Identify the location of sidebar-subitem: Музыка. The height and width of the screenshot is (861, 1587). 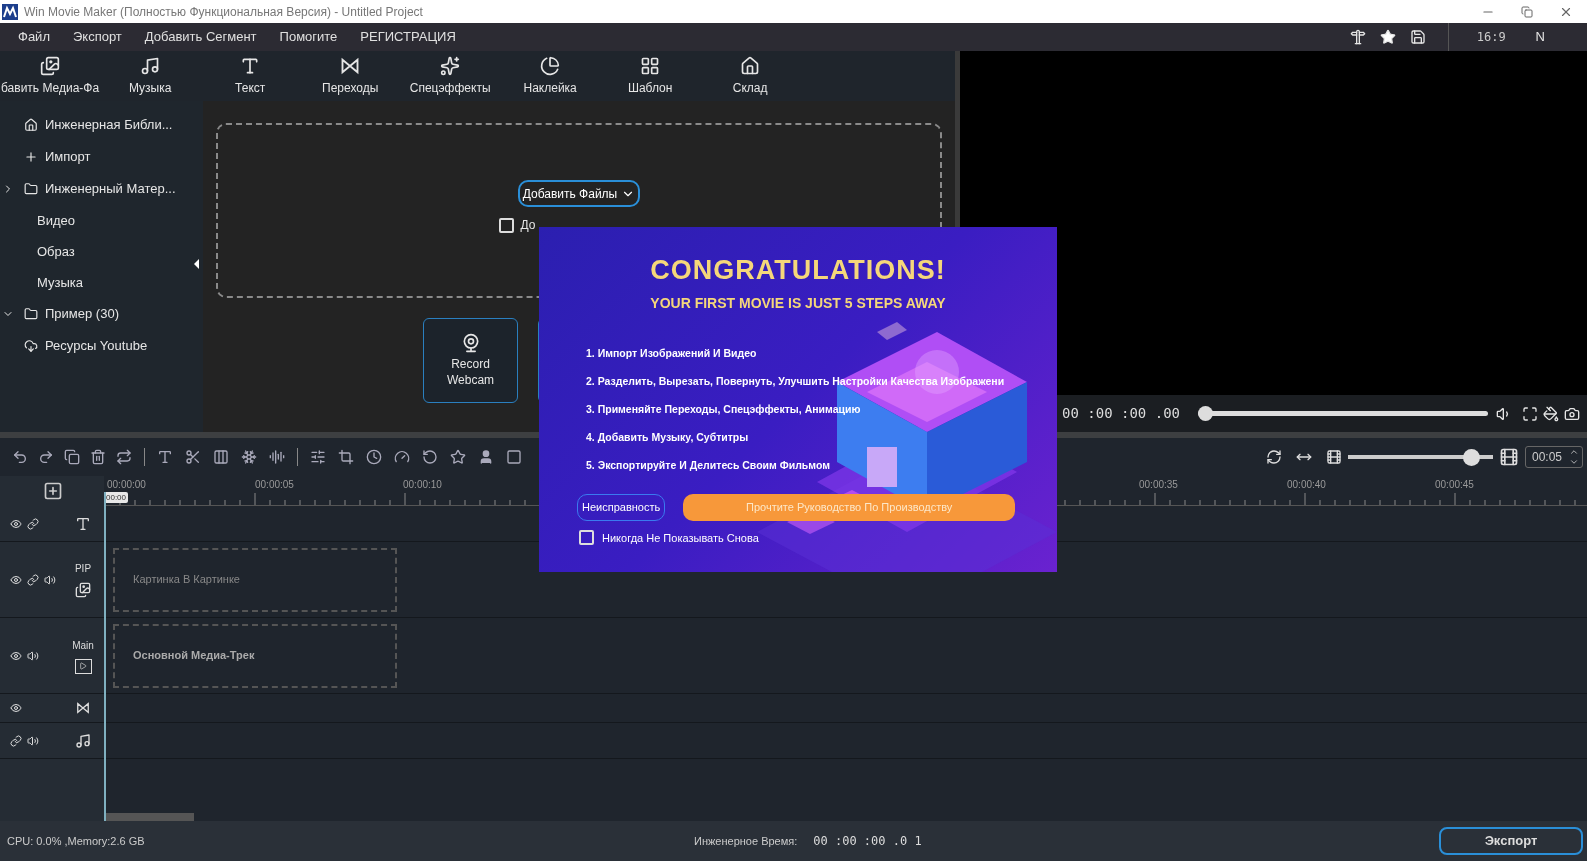
(101, 282).